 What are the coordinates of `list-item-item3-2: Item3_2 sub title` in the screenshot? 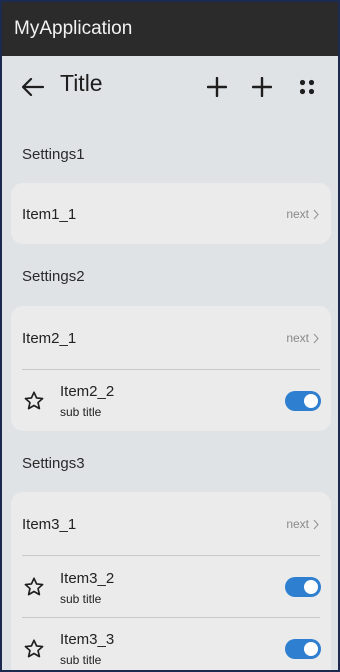 It's located at (171, 586).